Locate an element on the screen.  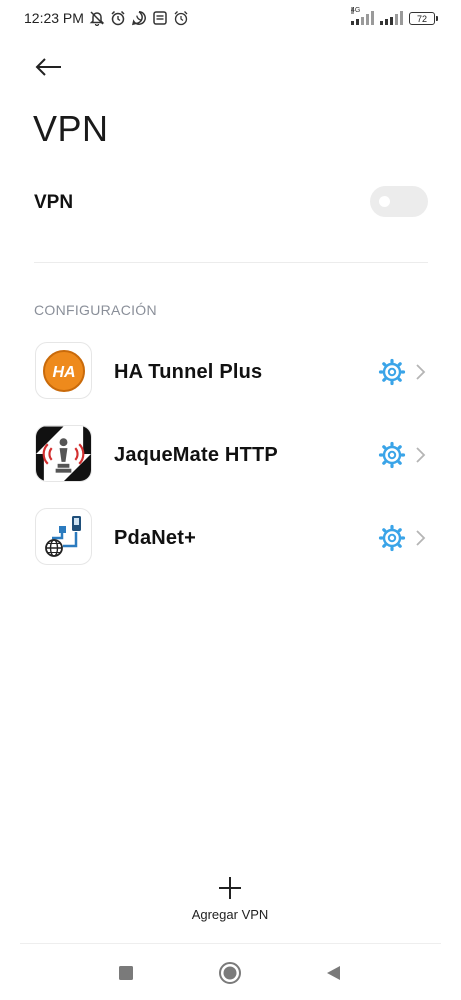
square-icon is located at coordinates (126, 973).